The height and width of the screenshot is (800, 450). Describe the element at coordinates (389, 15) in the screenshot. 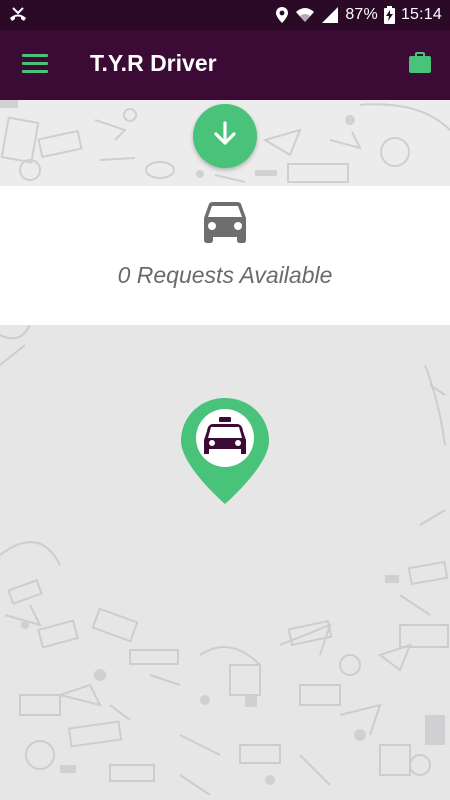

I see `battery-charging-icon` at that location.